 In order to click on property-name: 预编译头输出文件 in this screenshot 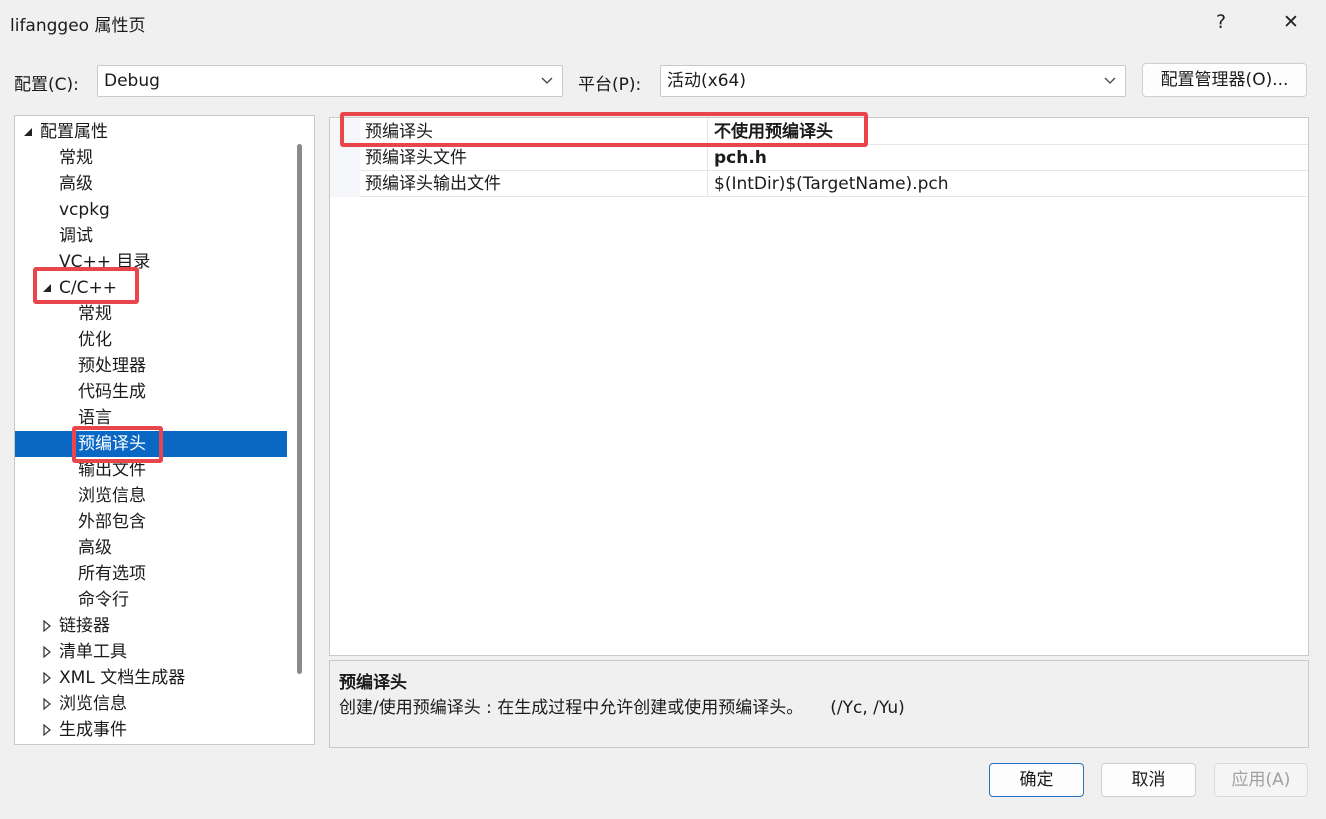, I will do `click(433, 184)`.